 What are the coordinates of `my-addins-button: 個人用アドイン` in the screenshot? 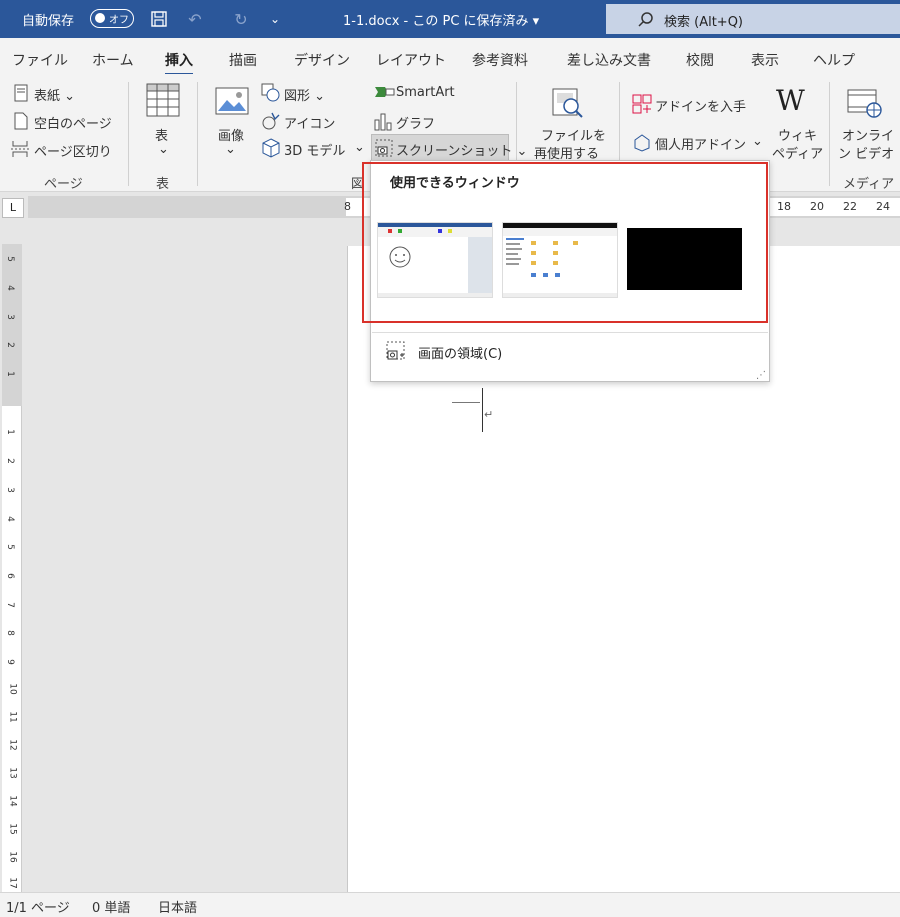 It's located at (700, 143).